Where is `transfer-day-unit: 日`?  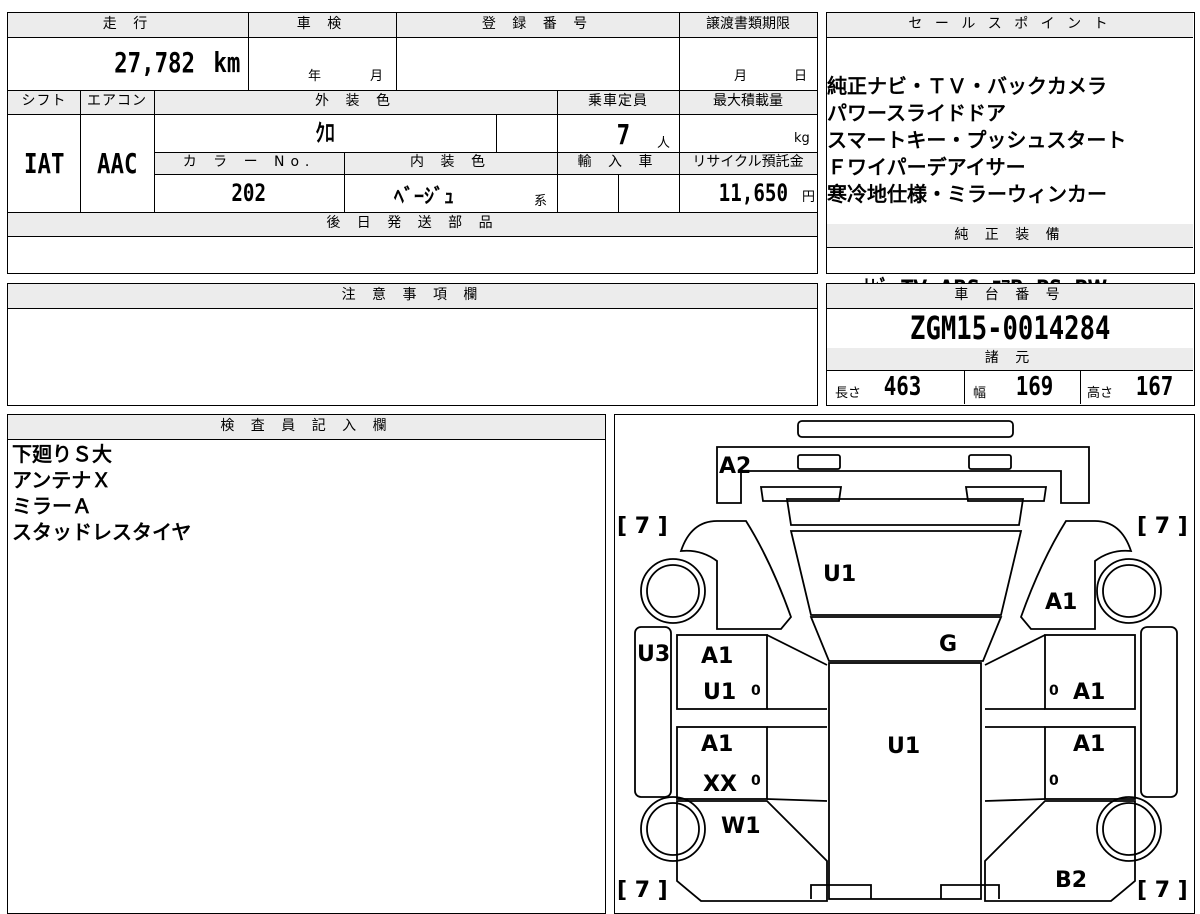
transfer-day-unit: 日 is located at coordinates (801, 76).